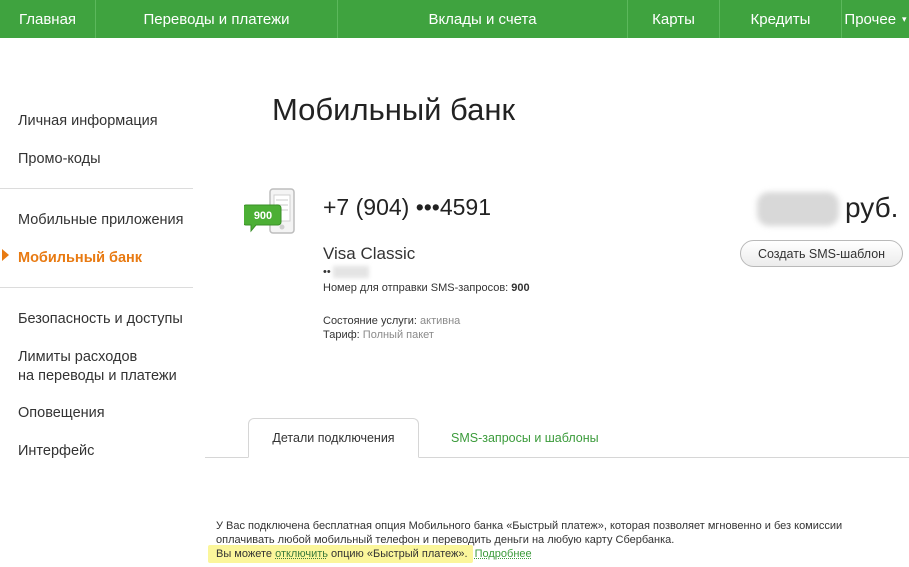 The image size is (909, 567). Describe the element at coordinates (97, 367) in the screenshot. I see `sidebar-item-limits: Лимиты расходов на переводы и платежи` at that location.